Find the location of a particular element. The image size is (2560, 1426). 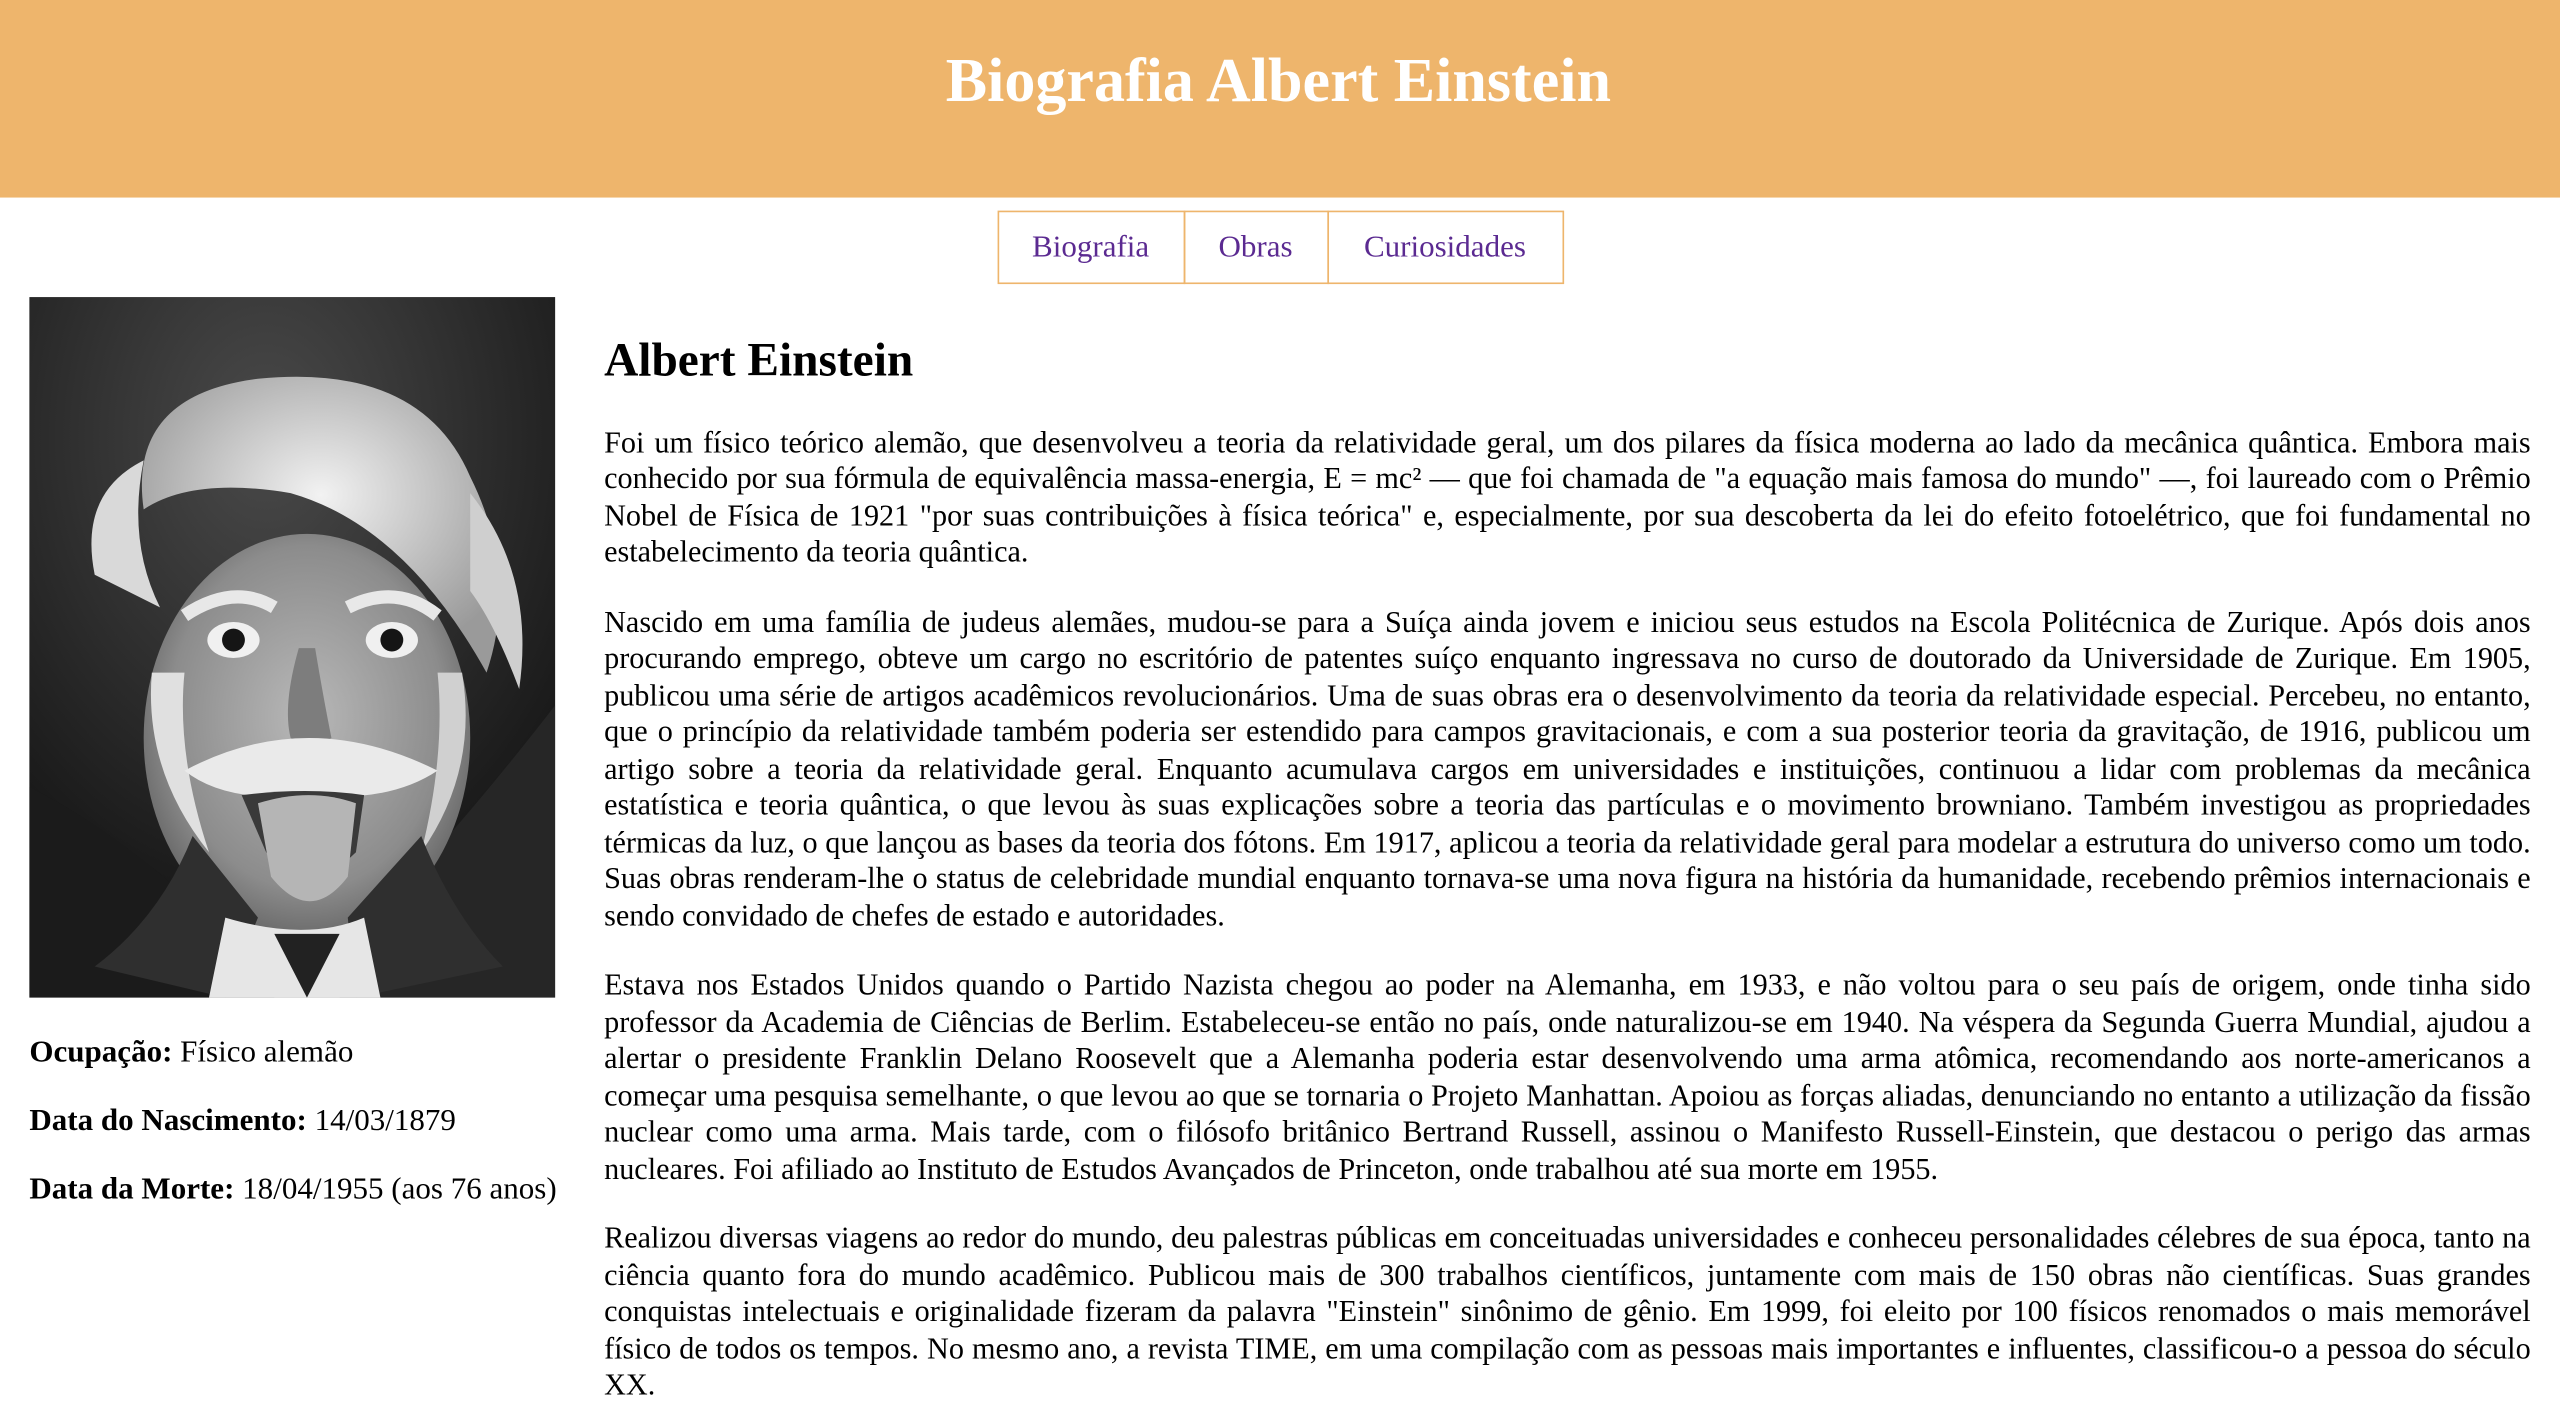

death-date: Data da Morte: 18/04/1955 (aos 76 anos) is located at coordinates (316, 1190).